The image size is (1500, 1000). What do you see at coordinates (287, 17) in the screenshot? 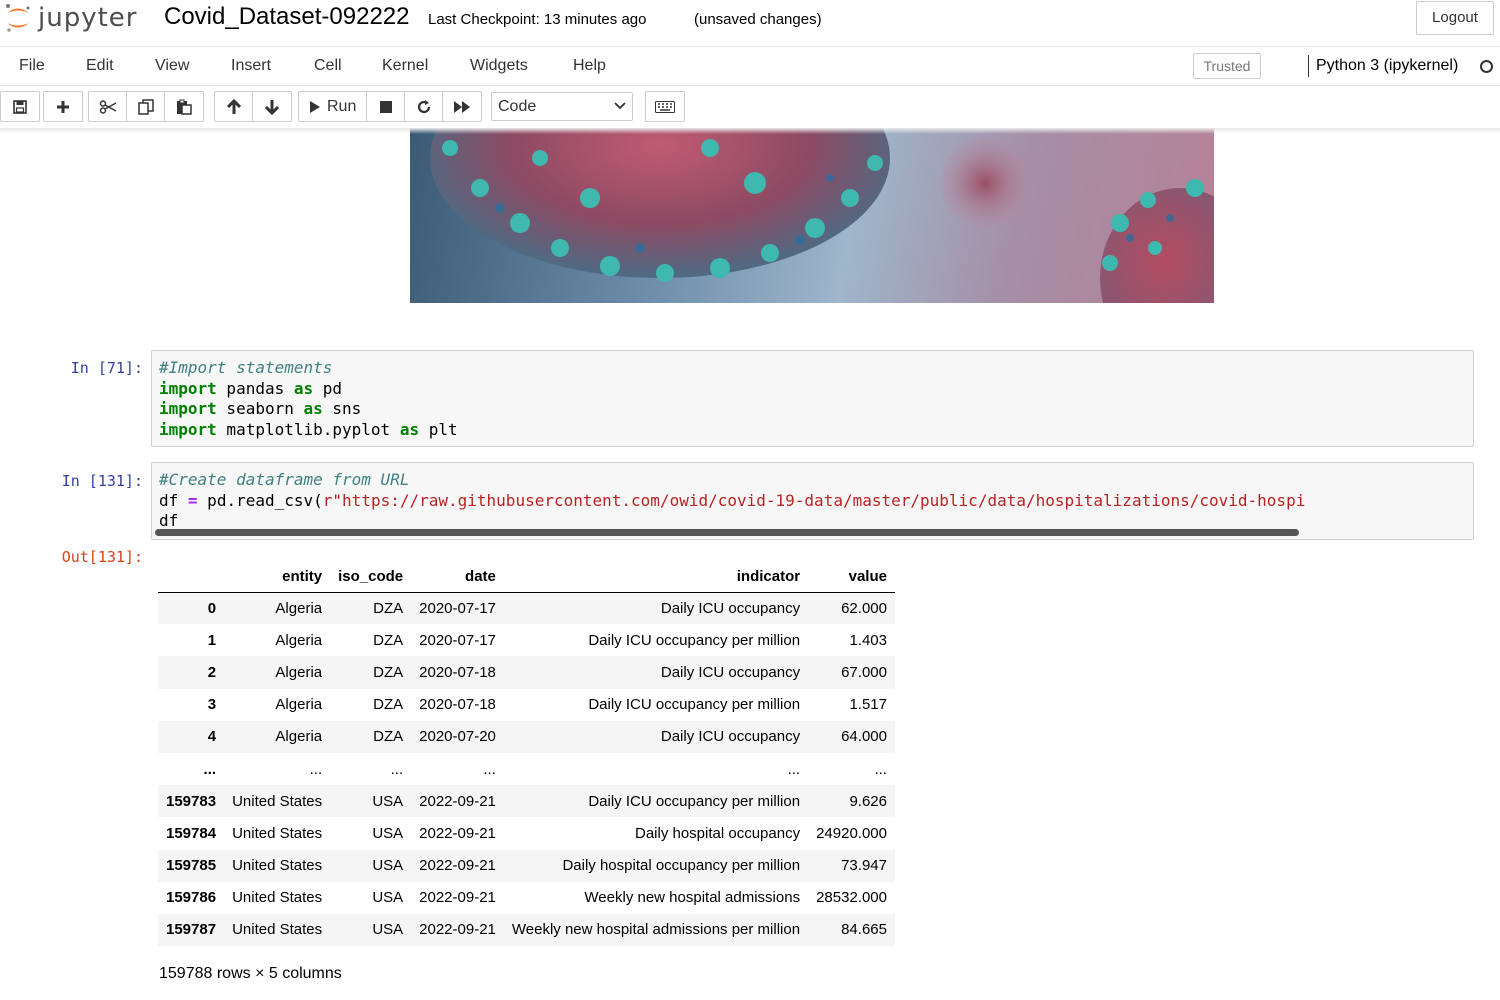
I see `notebook-name: Covid_Dataset-092222` at bounding box center [287, 17].